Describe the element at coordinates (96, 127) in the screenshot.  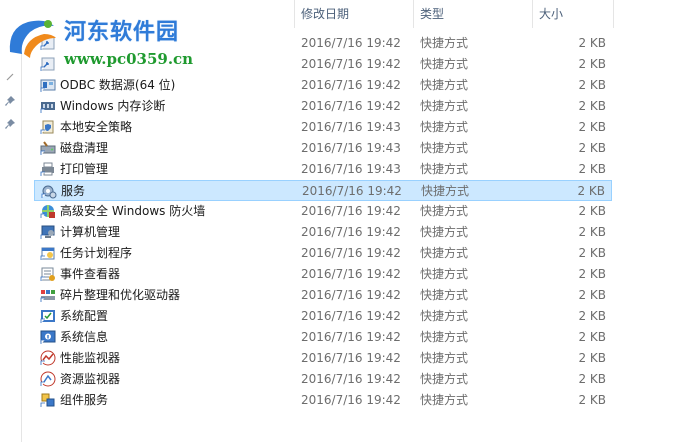
I see `file-name: 本地安全策略` at that location.